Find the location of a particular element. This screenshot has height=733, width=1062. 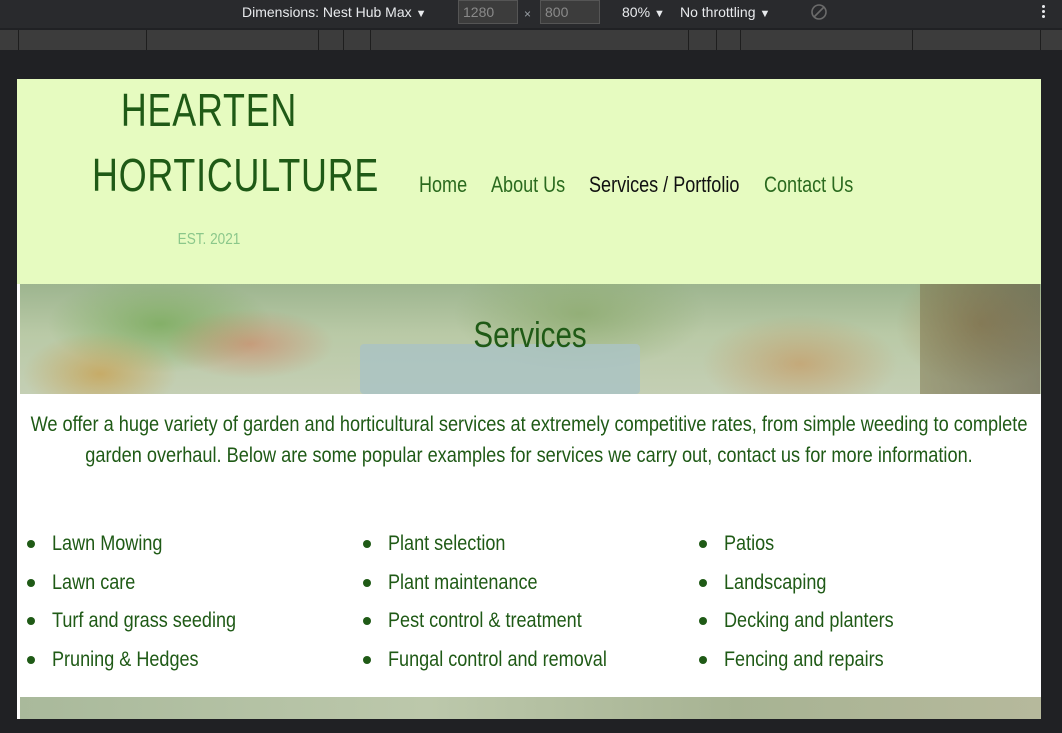

service-label: Pruning & Hedges is located at coordinates (125, 659).